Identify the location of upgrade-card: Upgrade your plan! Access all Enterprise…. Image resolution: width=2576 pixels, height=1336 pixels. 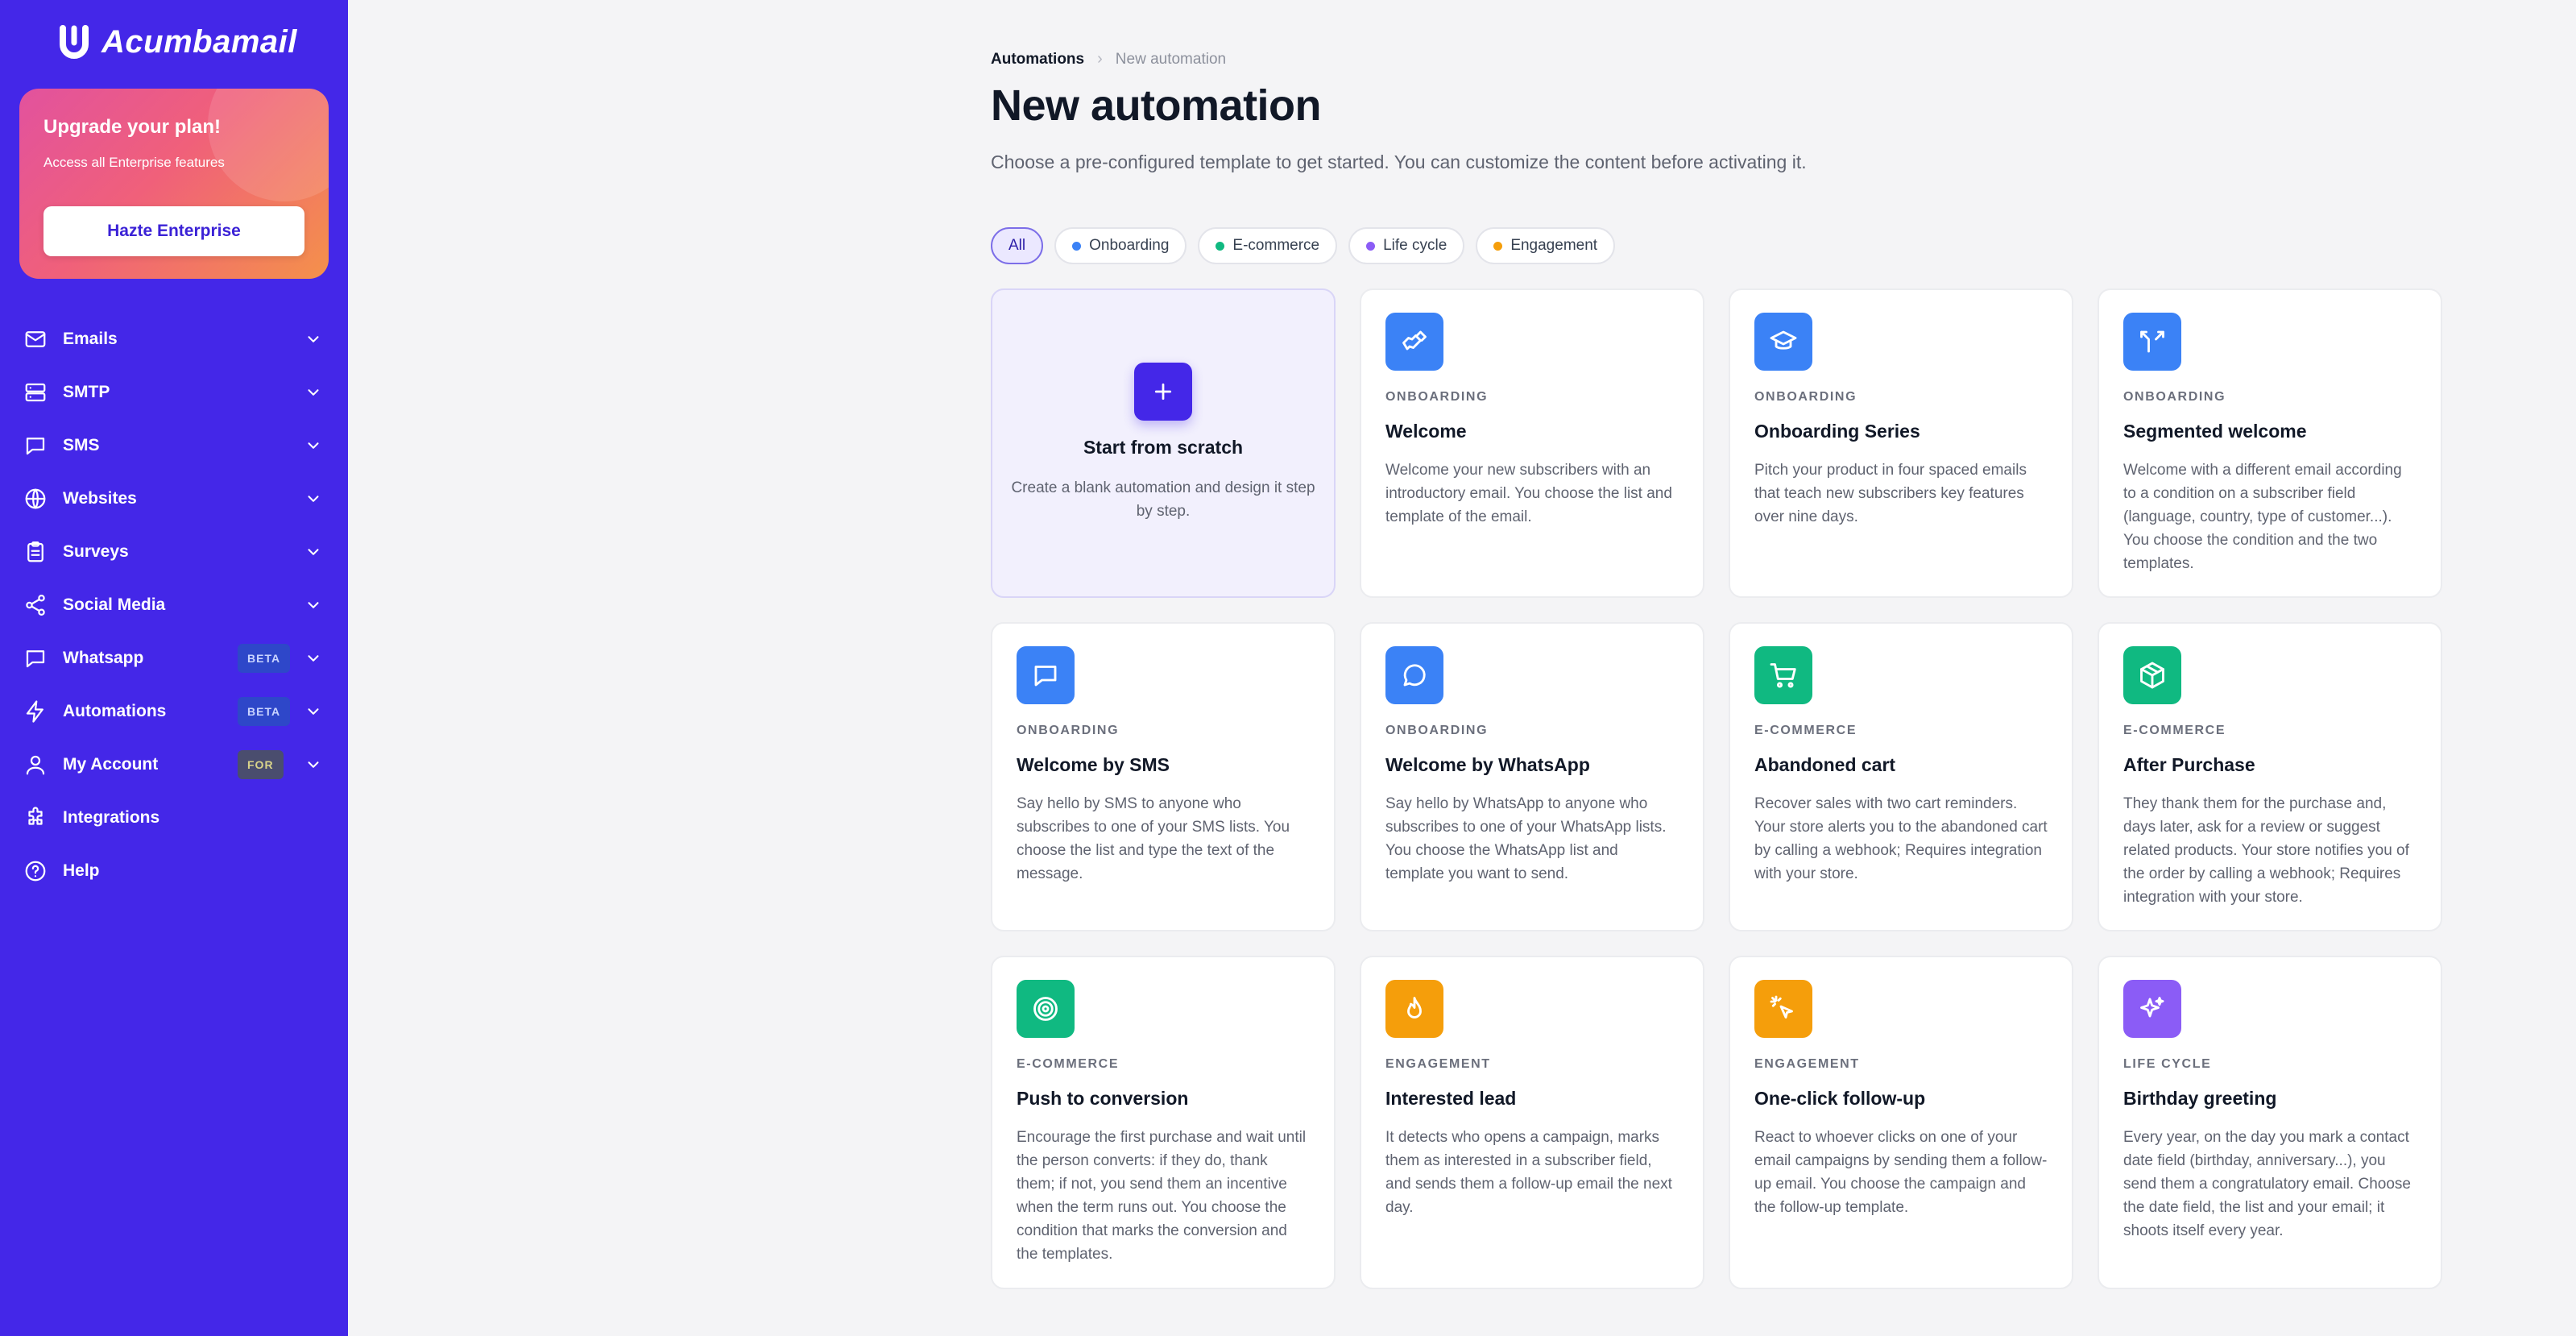
(174, 184).